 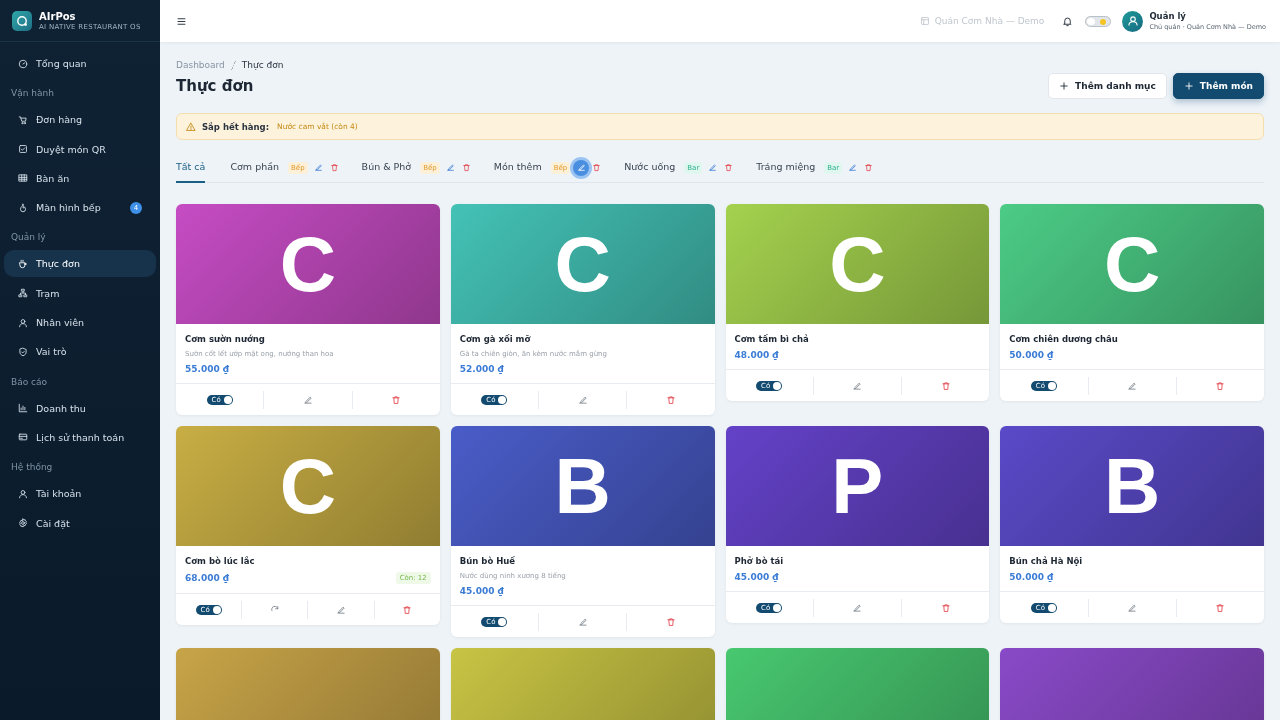 I want to click on section-title: Báo cáo, so click(x=29, y=382).